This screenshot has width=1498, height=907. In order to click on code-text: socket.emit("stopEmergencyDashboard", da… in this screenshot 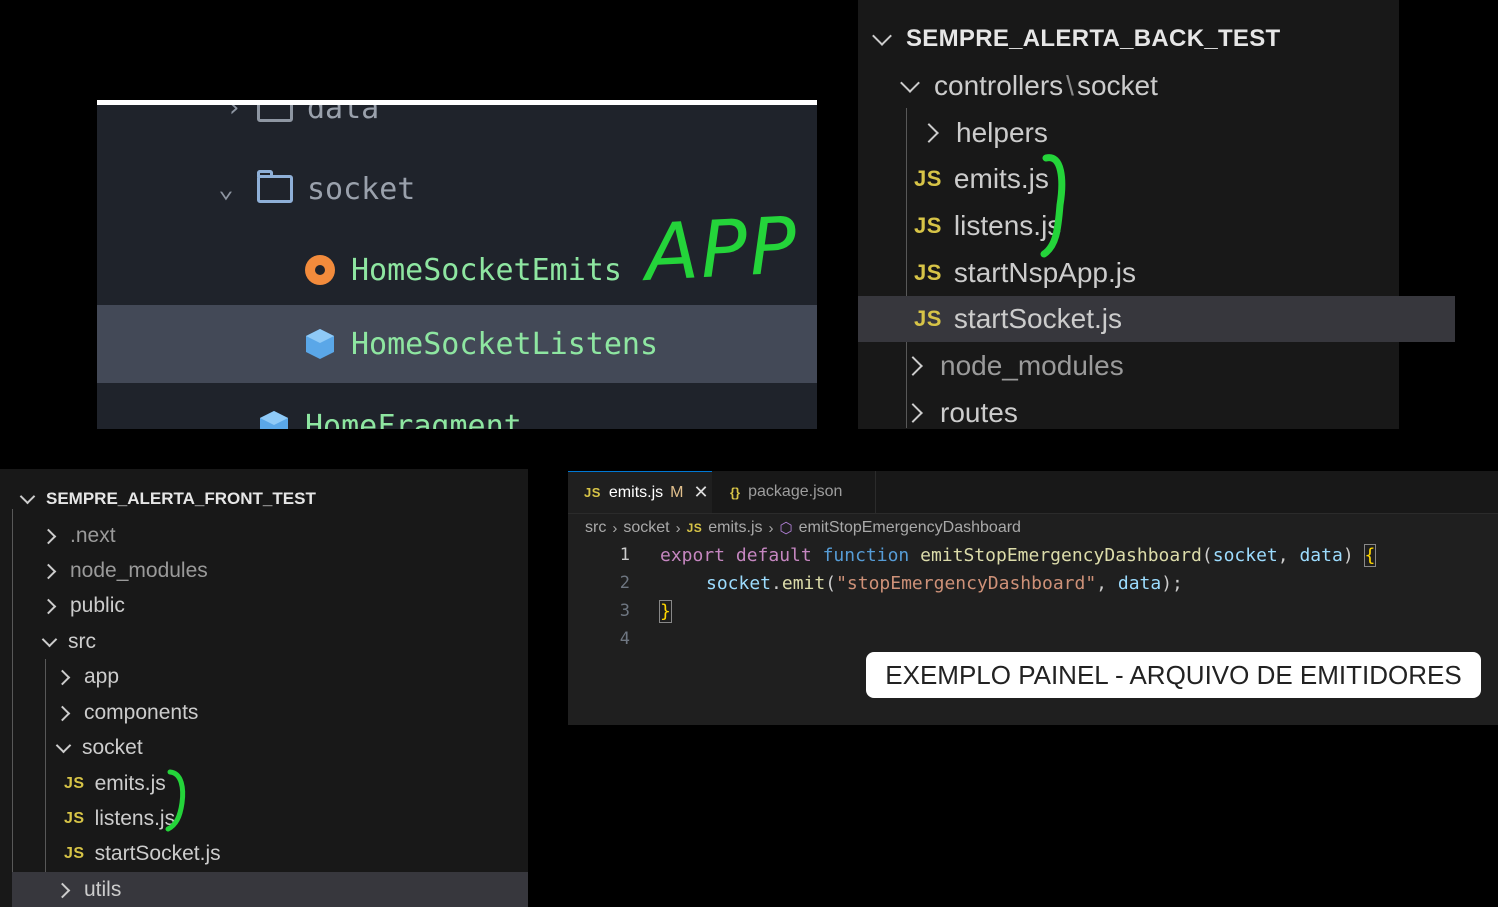, I will do `click(944, 583)`.